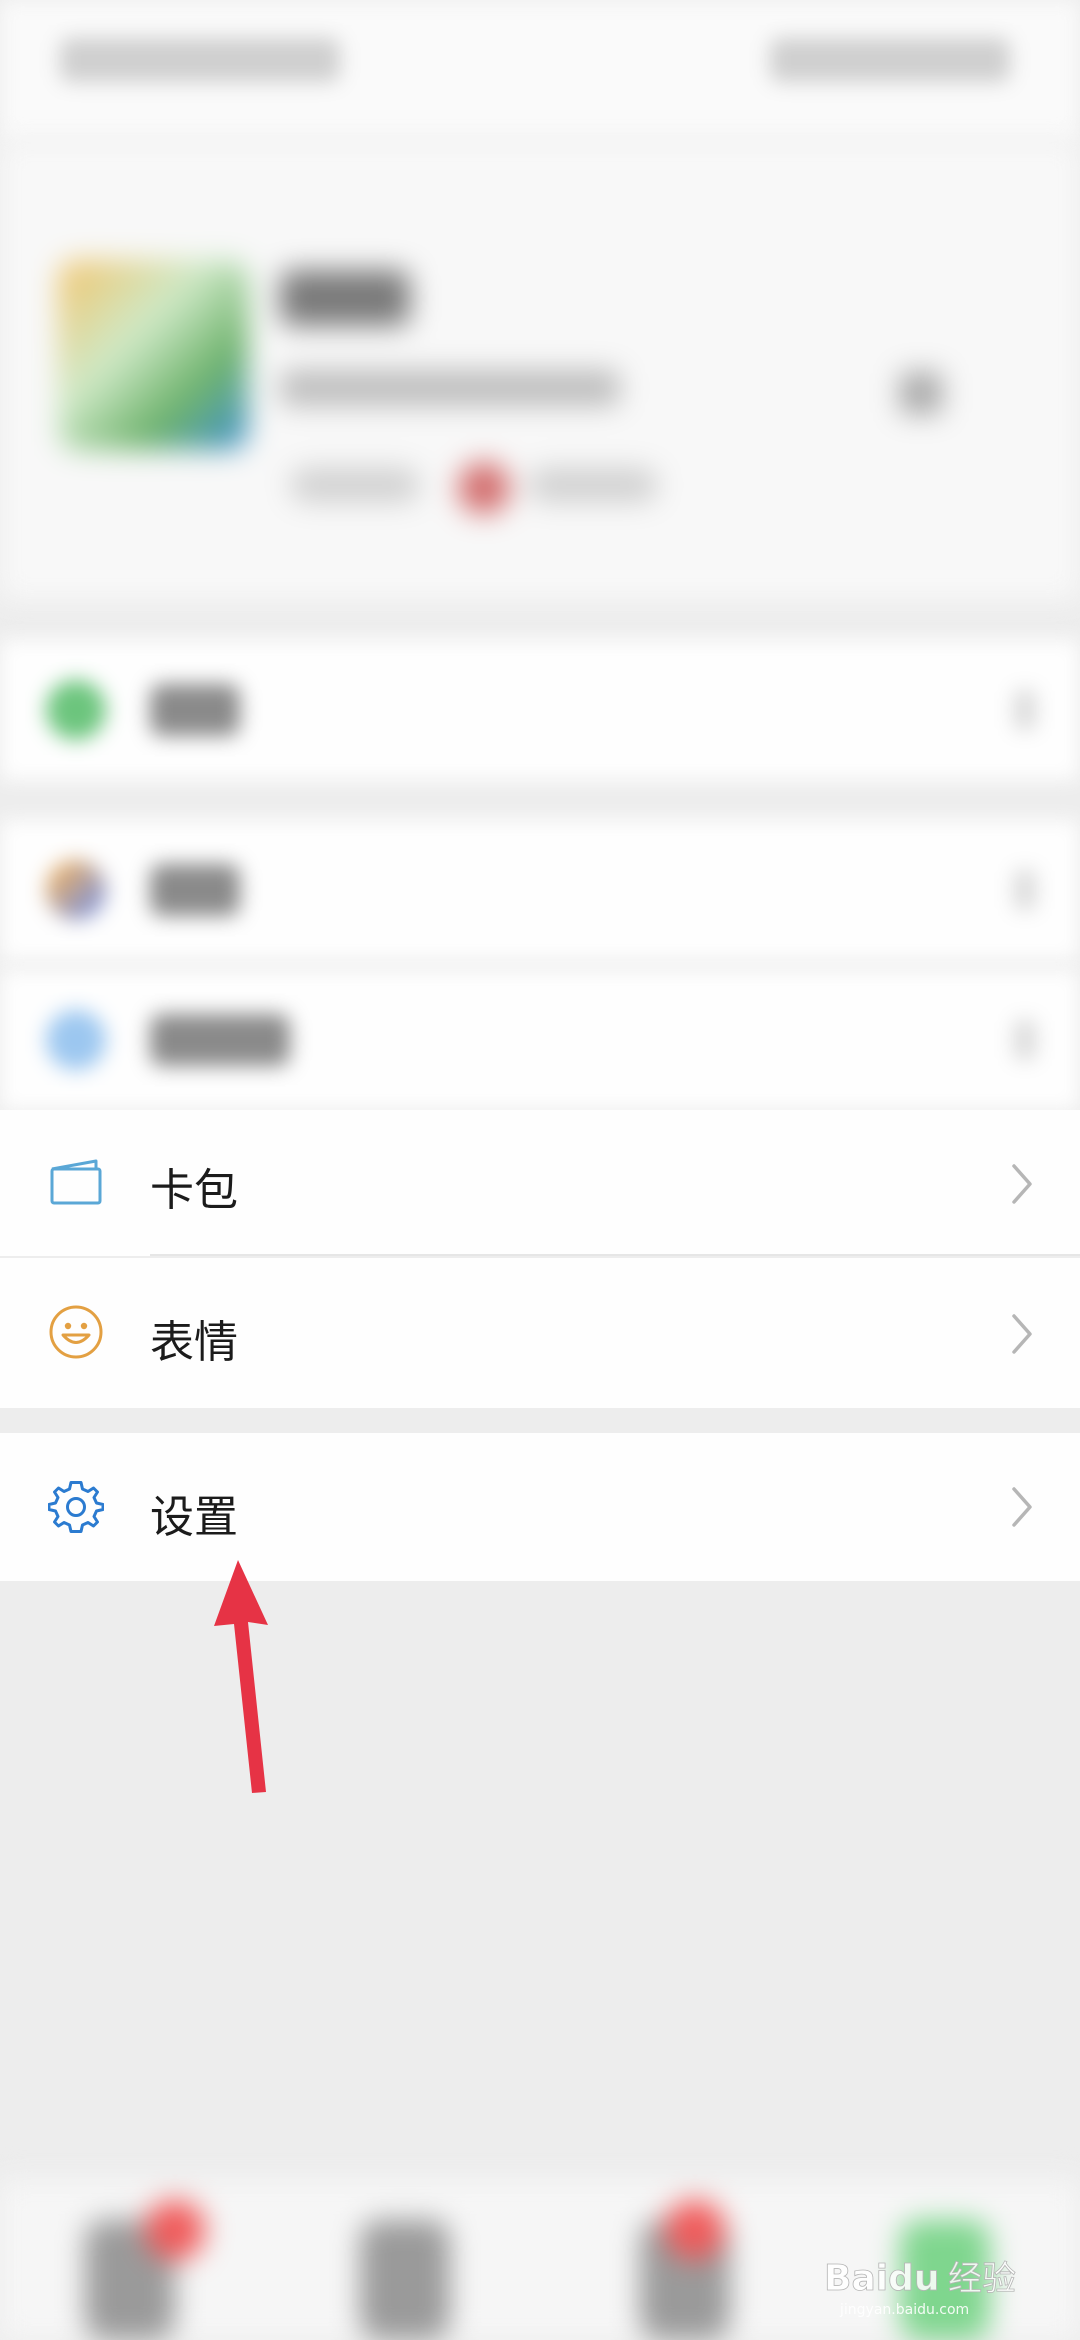  I want to click on status-left-blurred, so click(200, 60).